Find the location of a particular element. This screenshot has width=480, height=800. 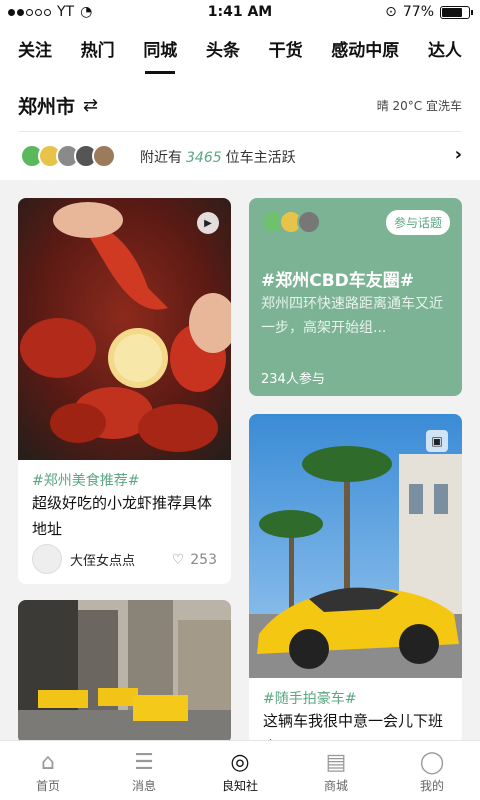

tab-remen: 热门 is located at coordinates (98, 54).